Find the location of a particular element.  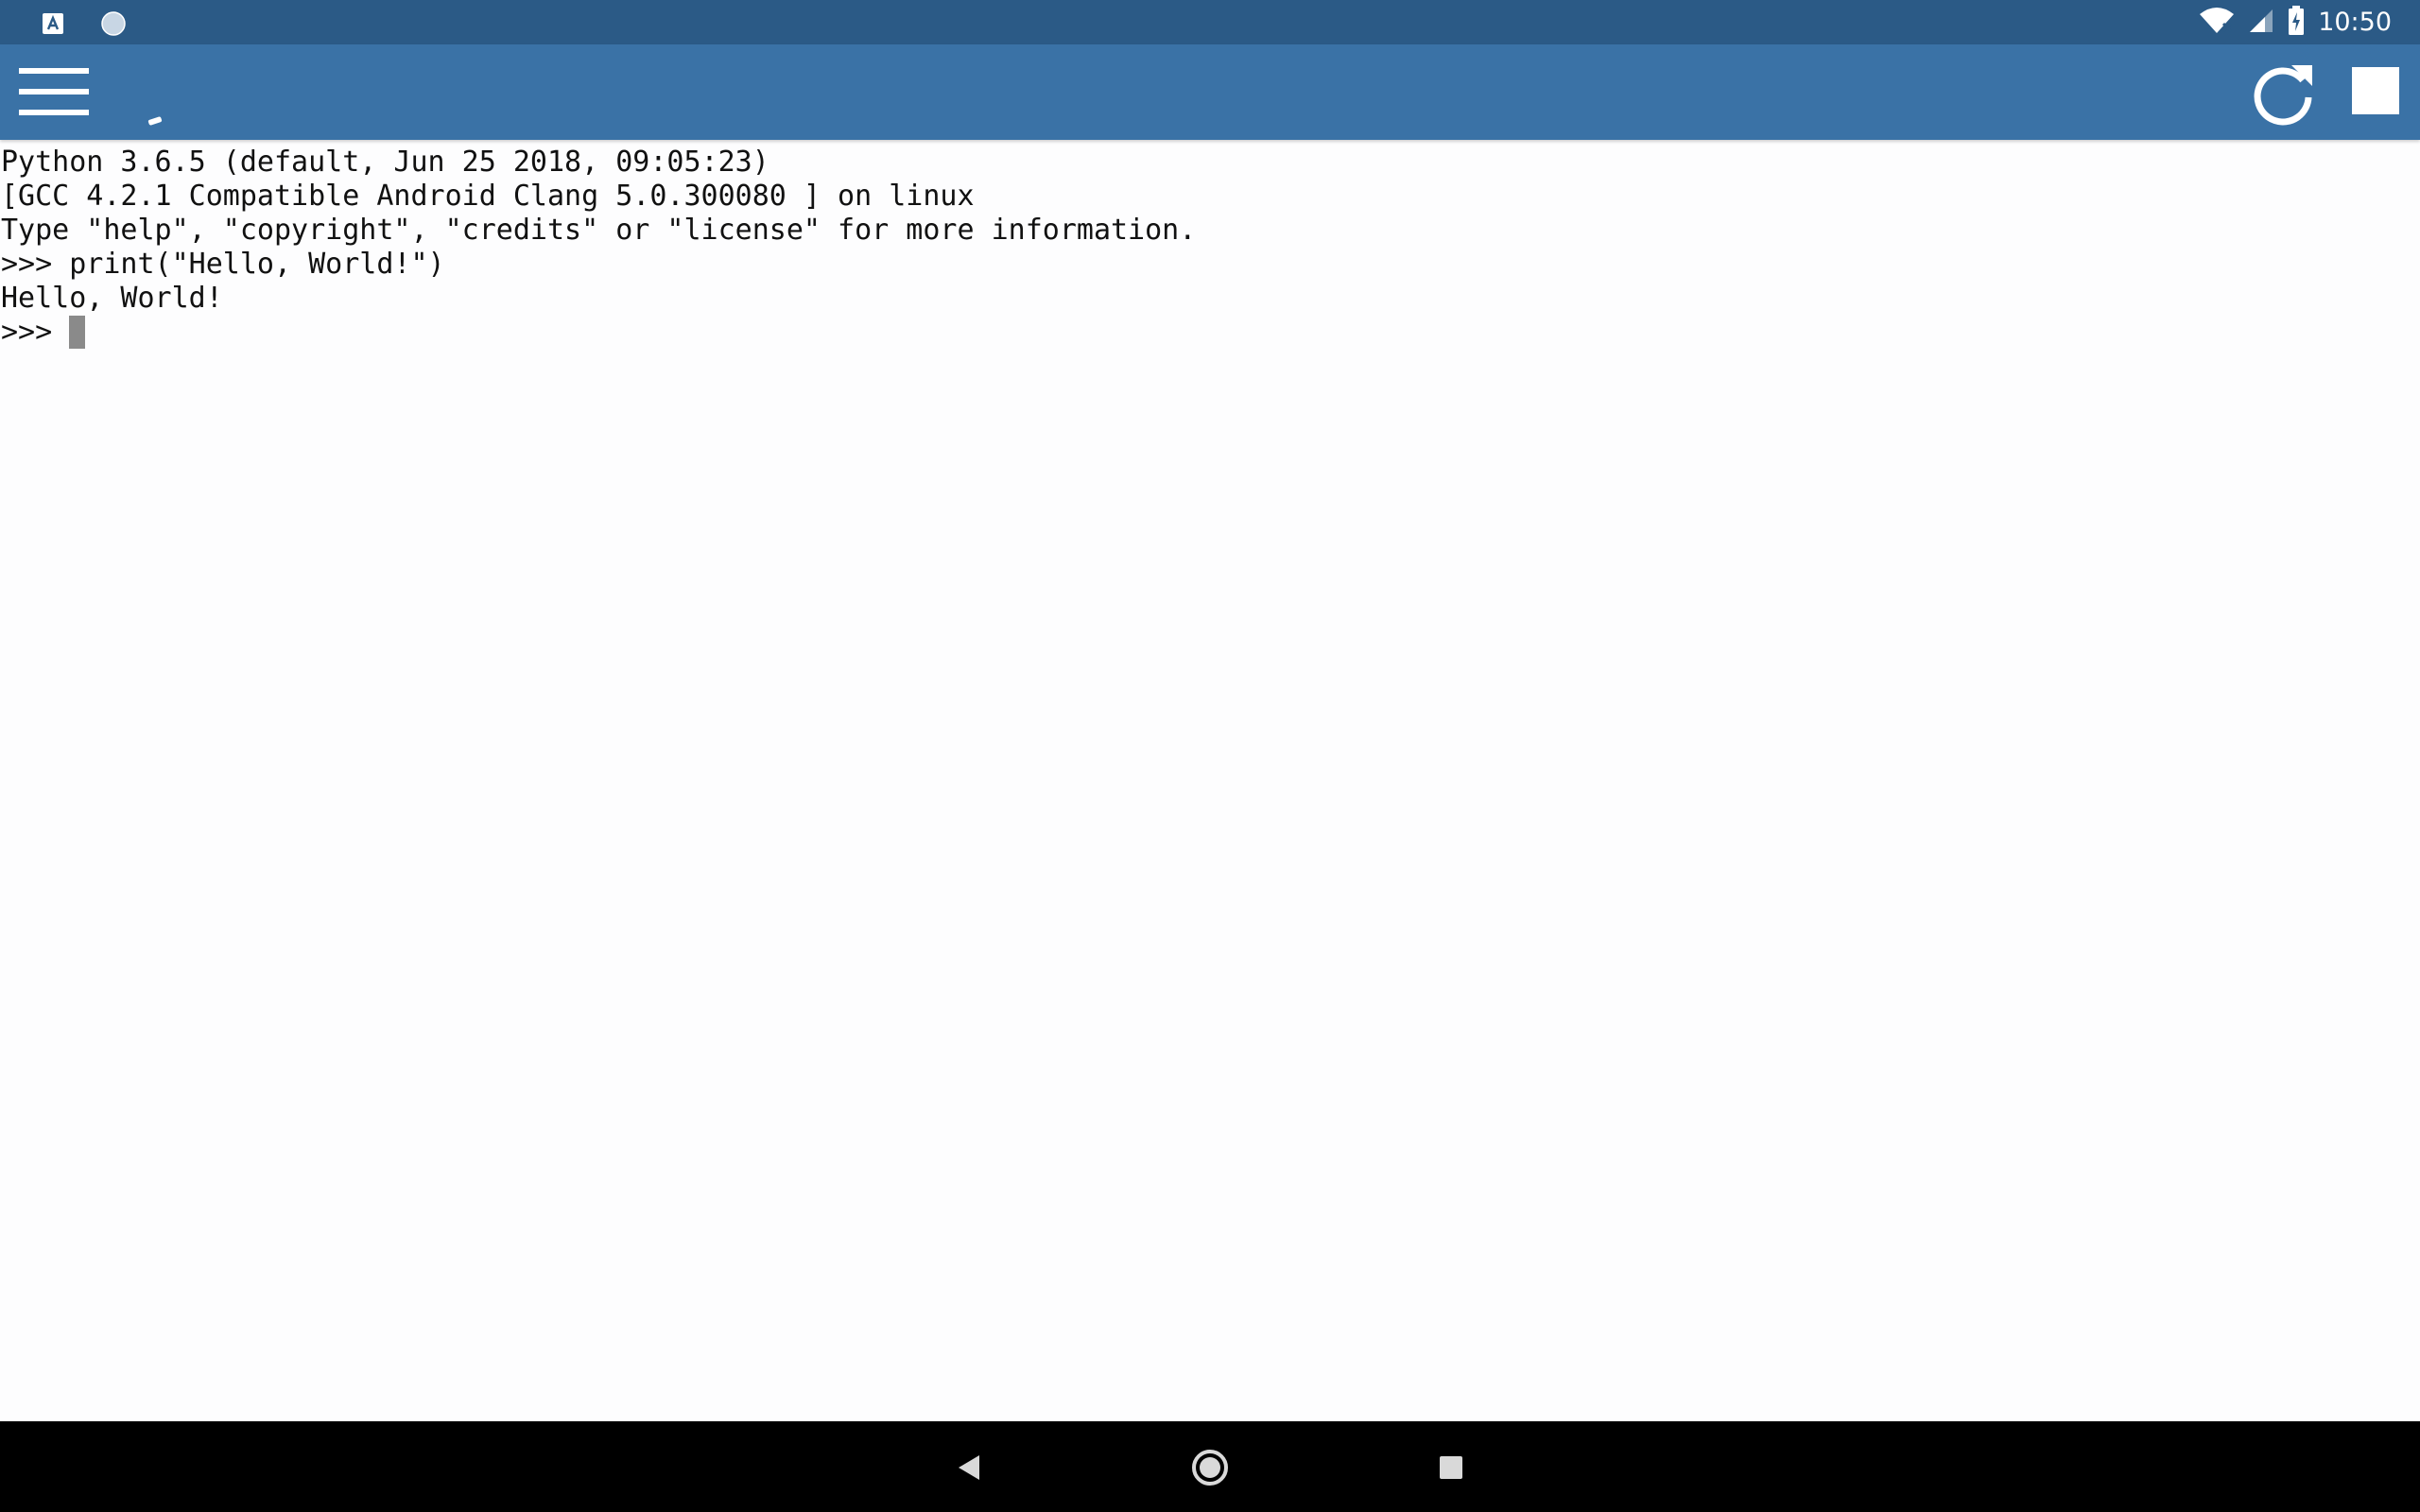

console-output-line: Hello, World! is located at coordinates (112, 298).